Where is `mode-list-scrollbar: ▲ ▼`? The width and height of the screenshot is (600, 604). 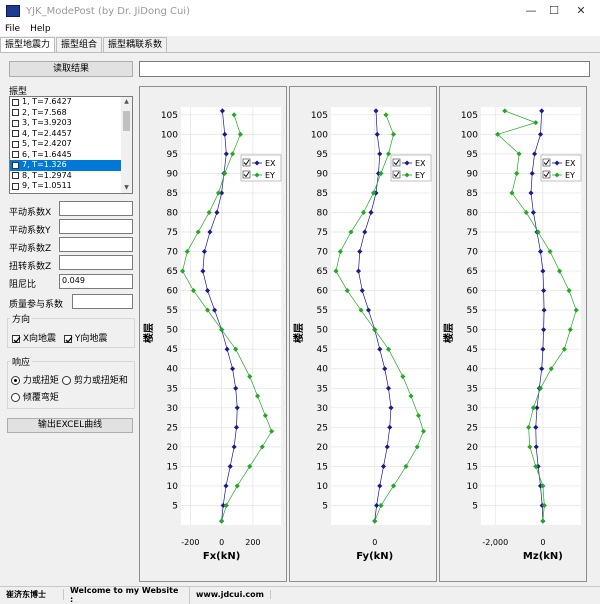 mode-list-scrollbar: ▲ ▼ is located at coordinates (126, 145).